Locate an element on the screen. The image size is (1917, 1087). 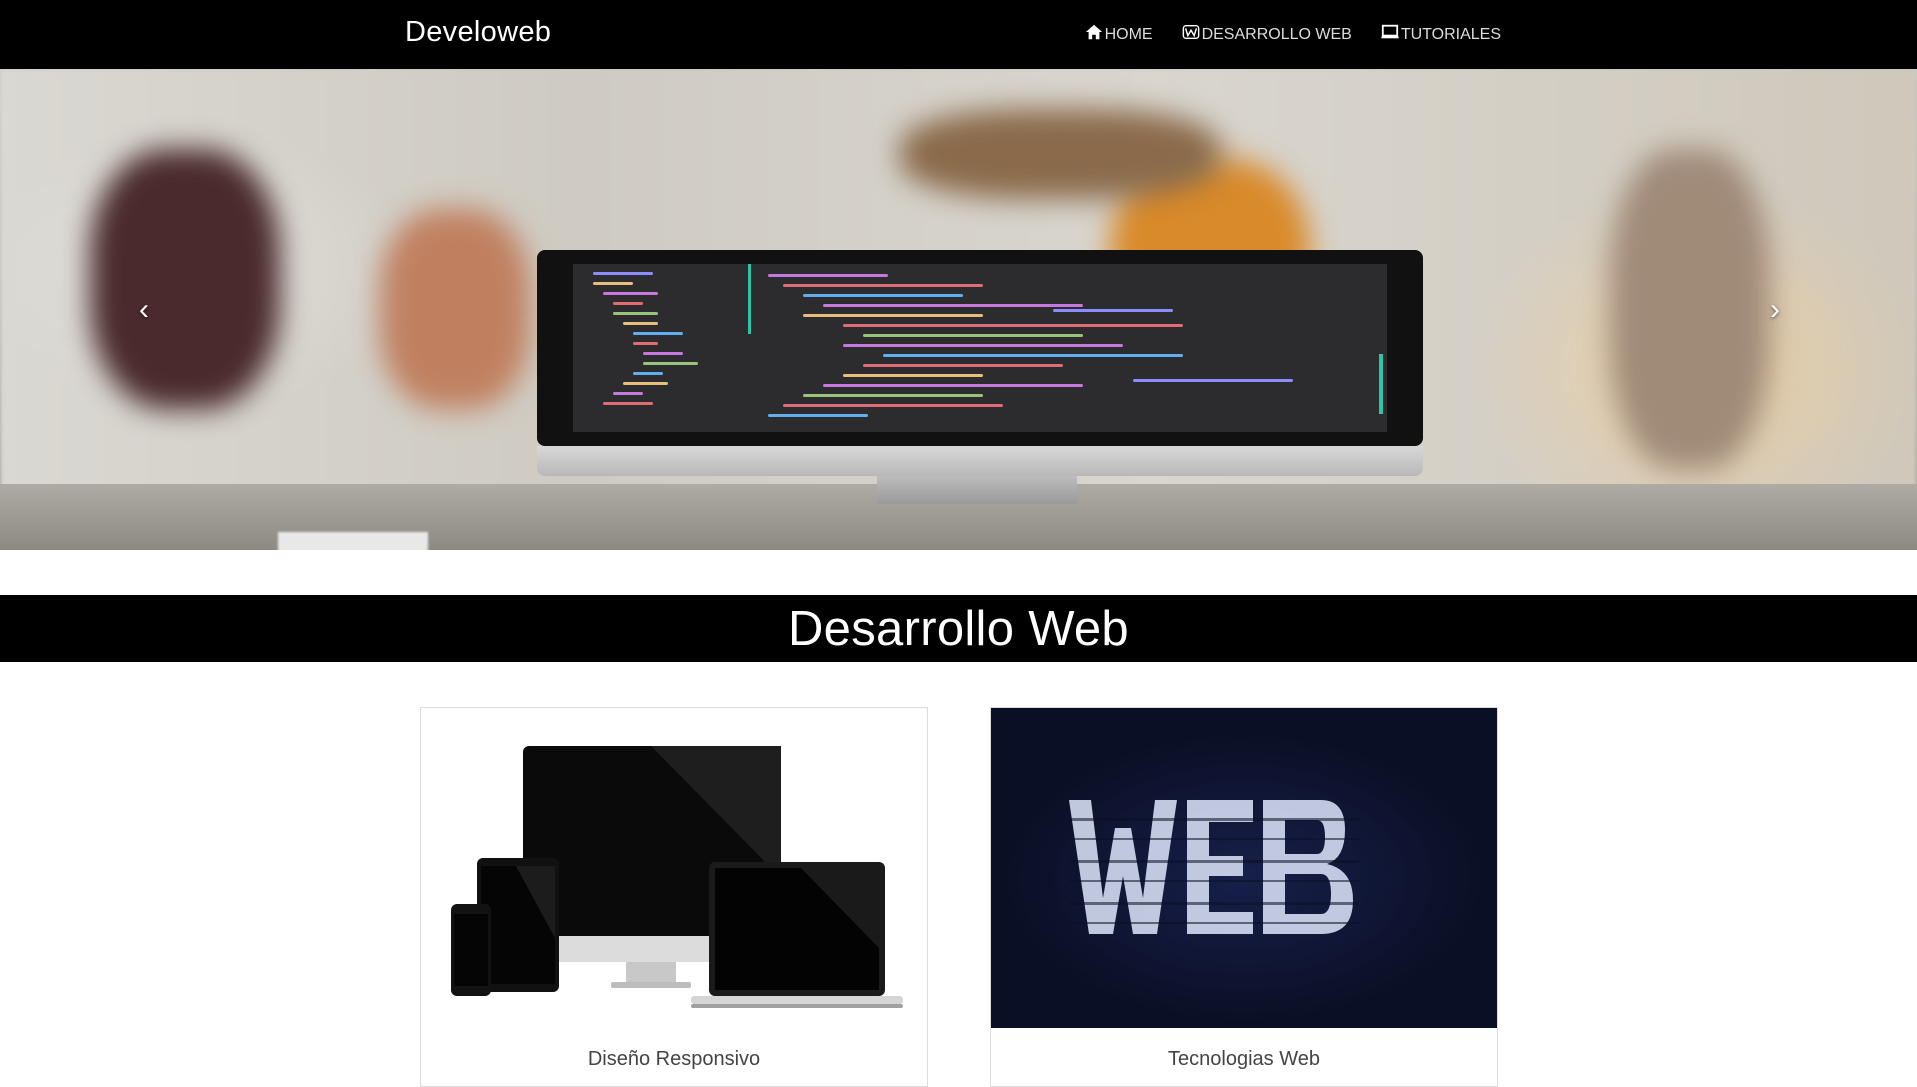
main-nav: HOME DESARROLLO WEB TUTORIALES is located at coordinates (1293, 34).